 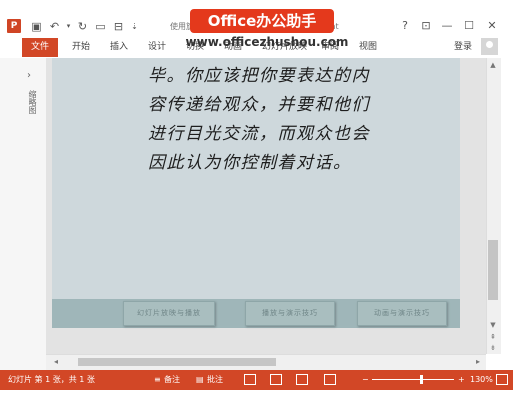 I want to click on previous-slide-icon: ⇞, so click(x=493, y=337).